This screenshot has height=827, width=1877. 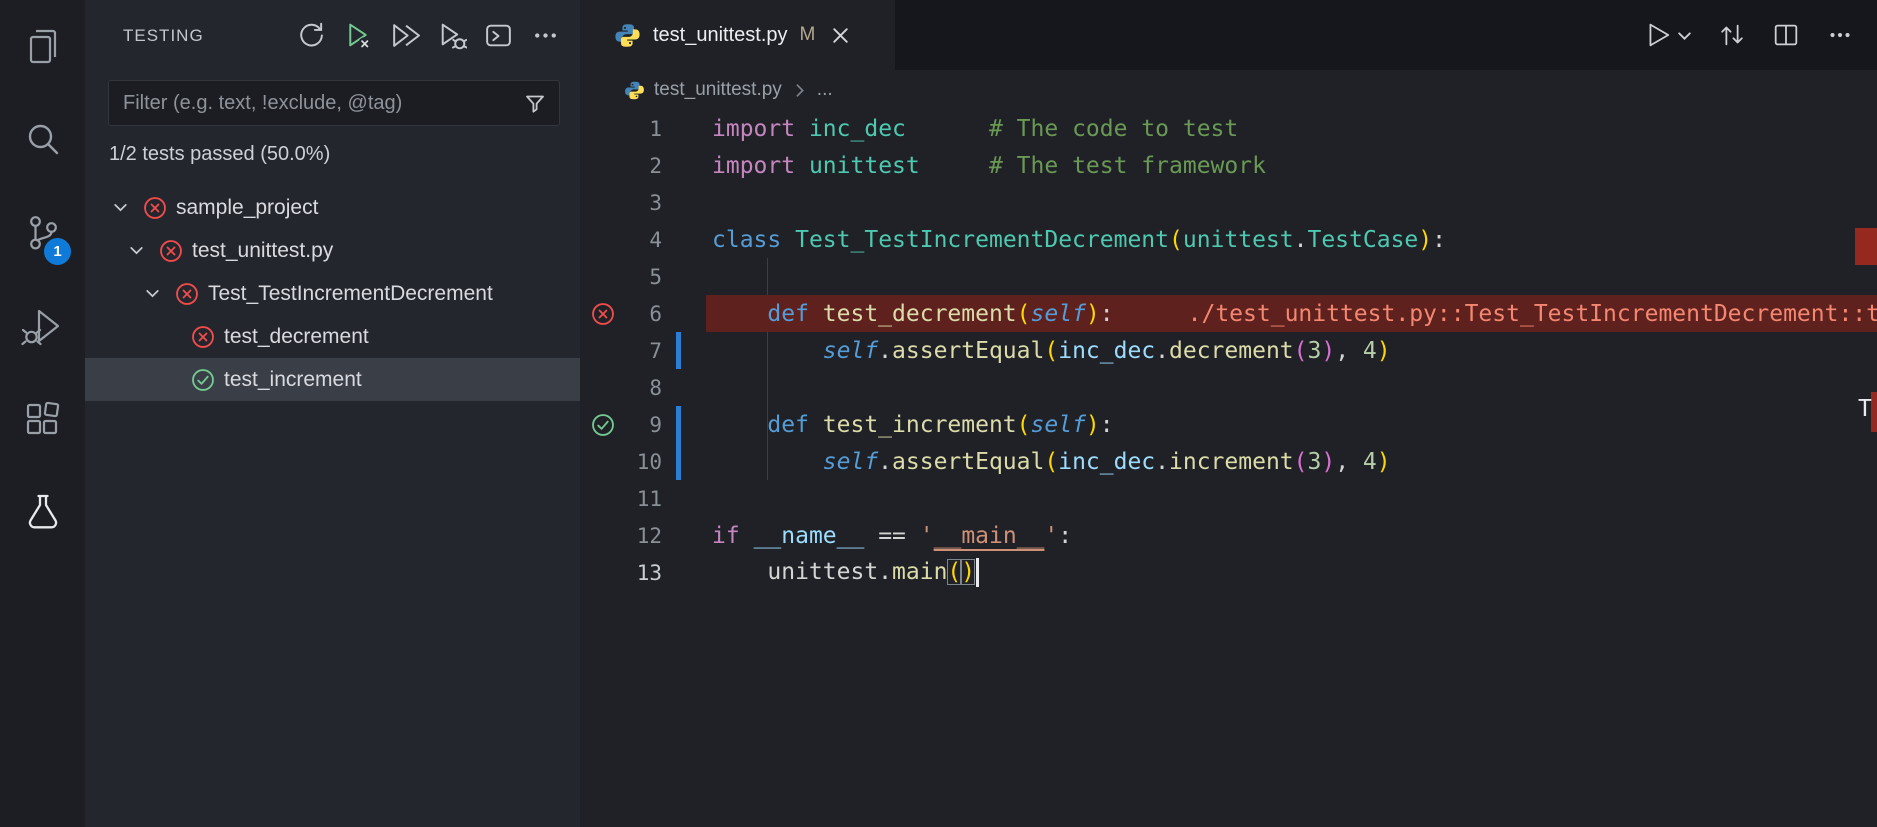 What do you see at coordinates (644, 499) in the screenshot?
I see `line-number: 11` at bounding box center [644, 499].